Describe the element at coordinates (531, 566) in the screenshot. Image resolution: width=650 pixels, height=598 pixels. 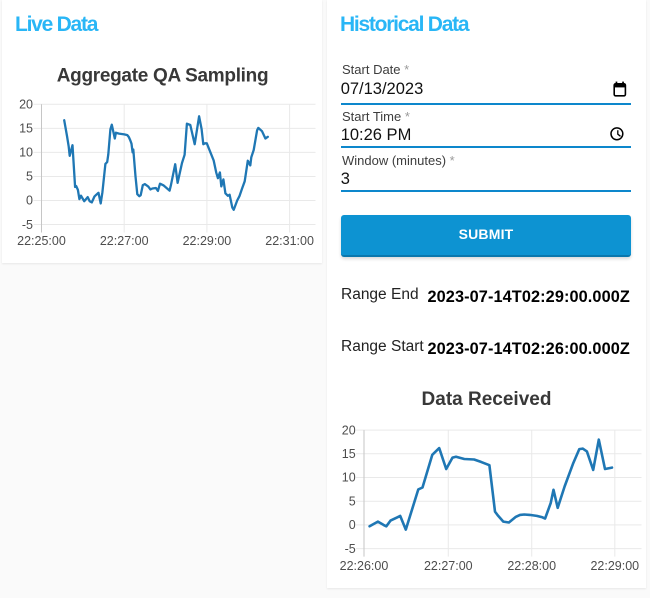
I see `svg-text: 22:28:00` at that location.